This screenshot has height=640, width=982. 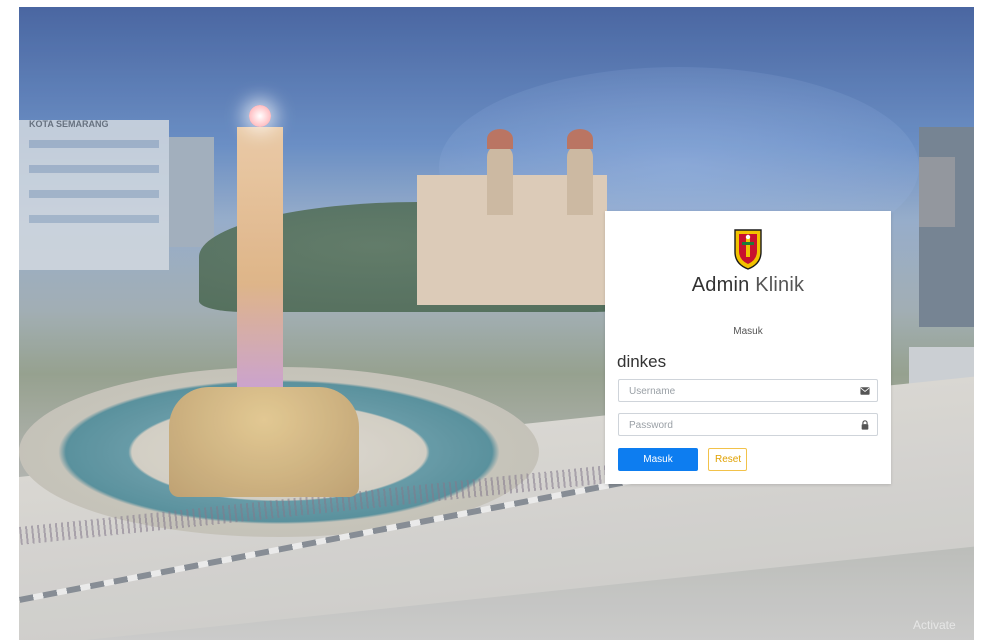 I want to click on password-field, so click(x=748, y=425).